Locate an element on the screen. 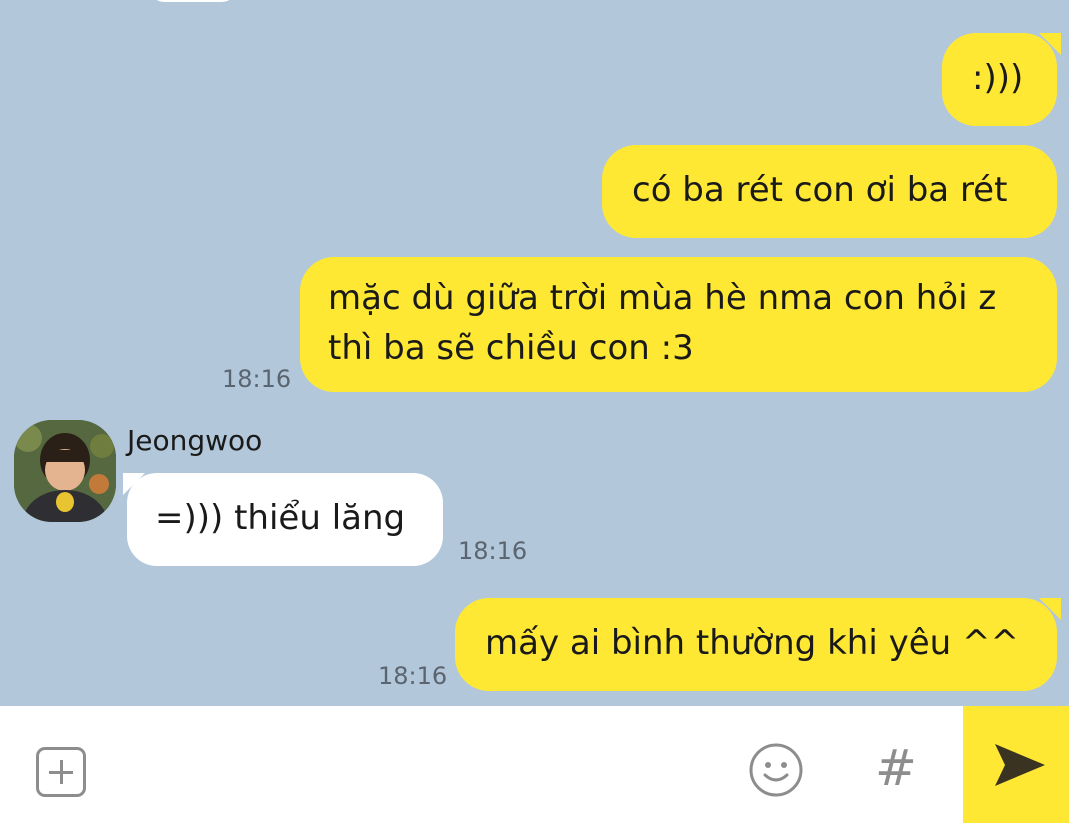 This screenshot has height=823, width=1069. message-text: có ba rét con ơi ba rét is located at coordinates (820, 190).